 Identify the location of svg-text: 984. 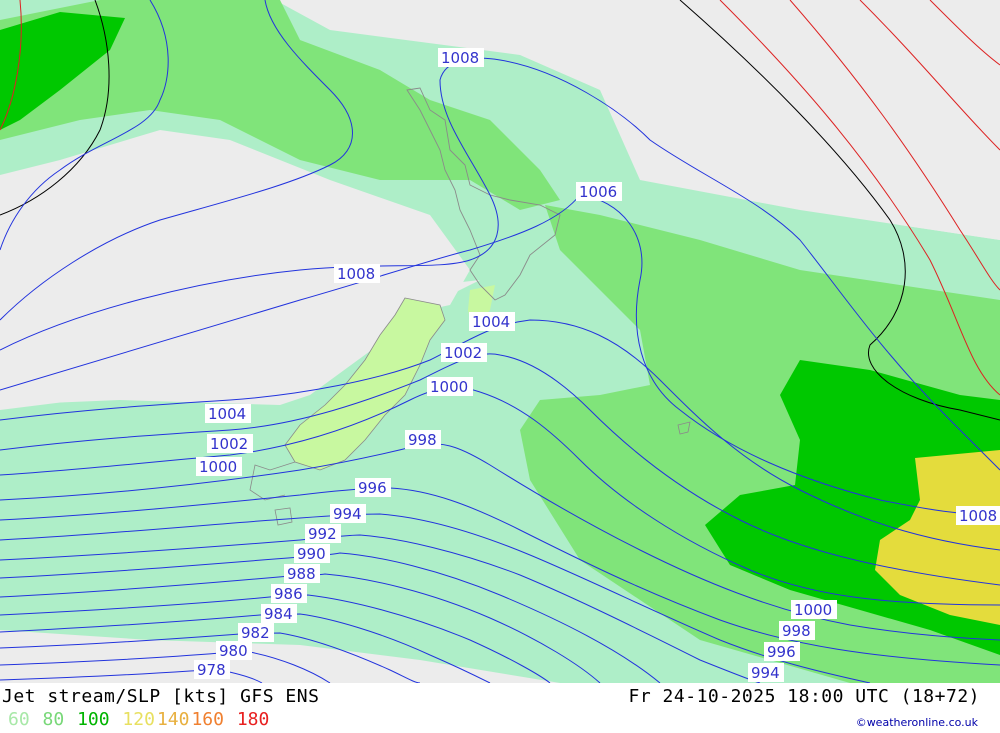
(278, 614).